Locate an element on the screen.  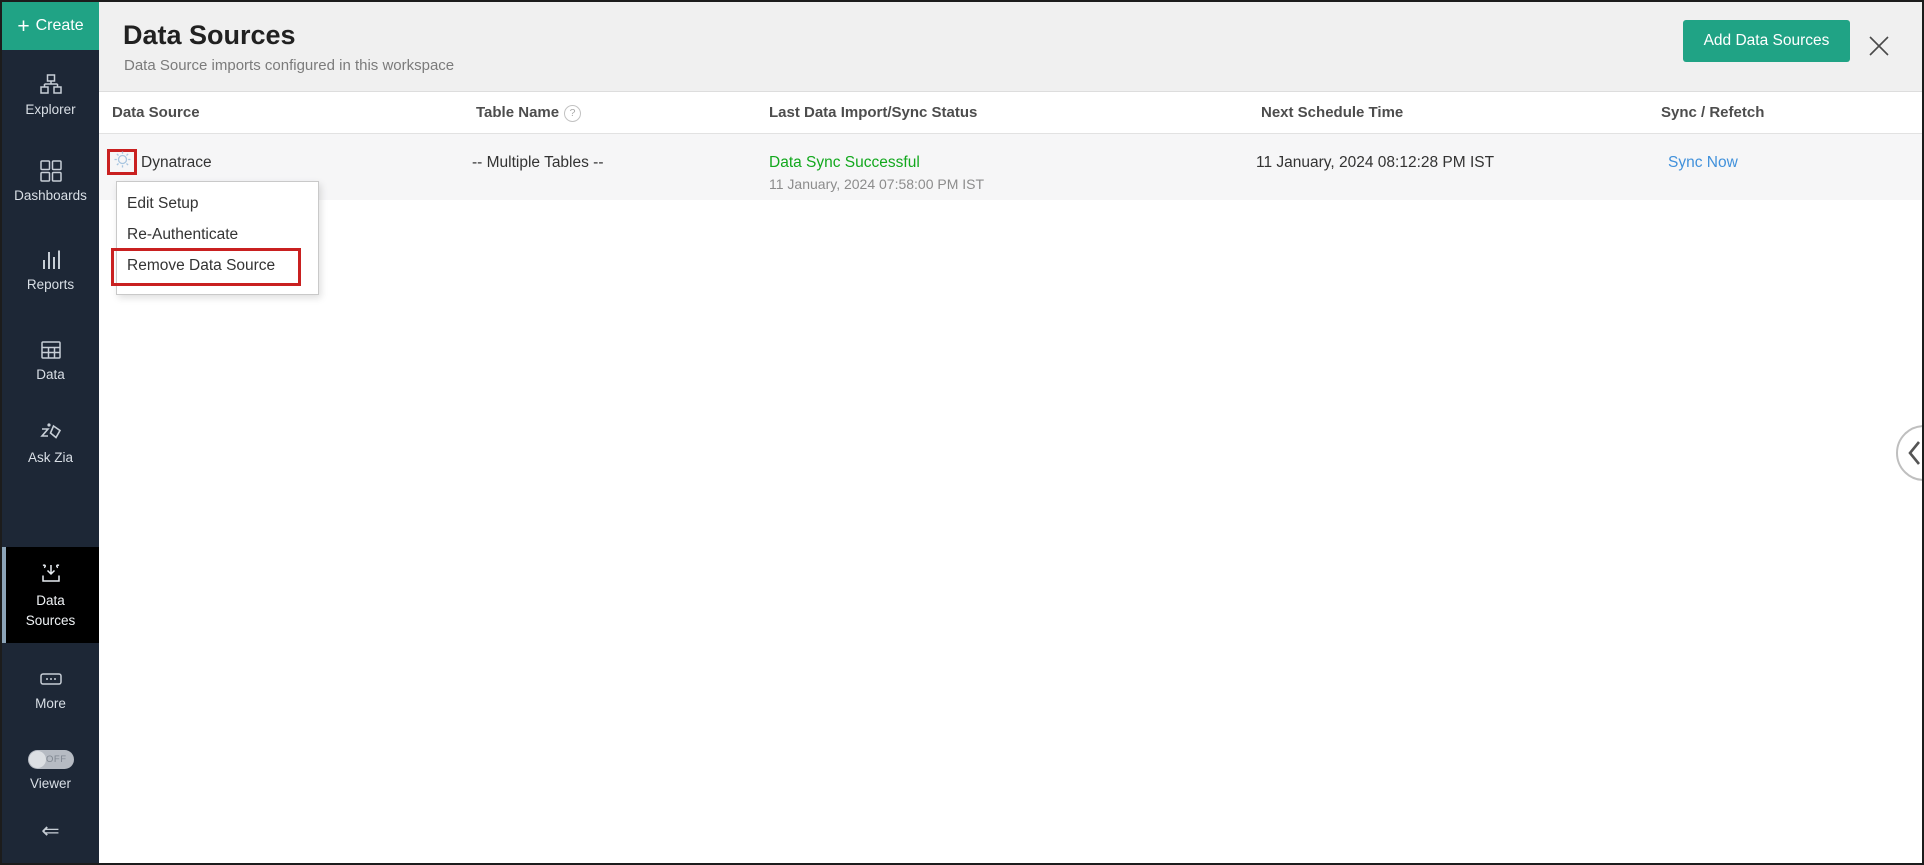
close-icon is located at coordinates (1879, 46).